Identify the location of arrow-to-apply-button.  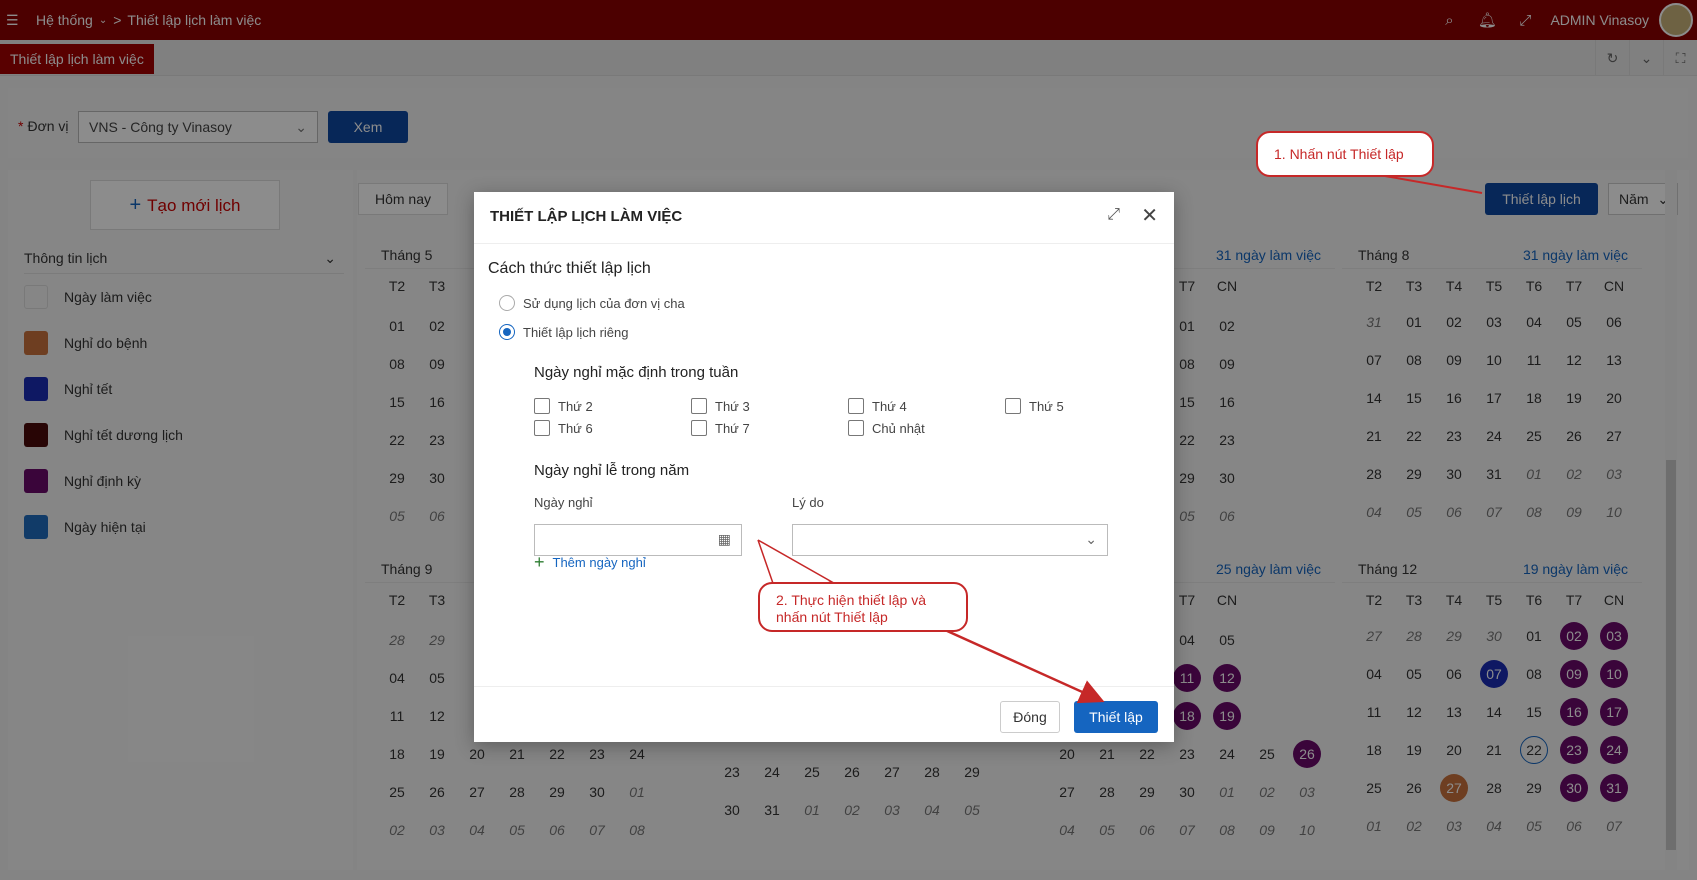
(1024, 666).